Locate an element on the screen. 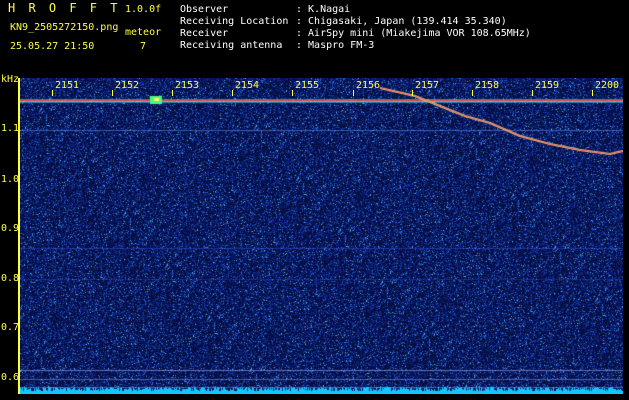 The image size is (629, 400). antenna-value: : Maspro FM-3 is located at coordinates (335, 45).